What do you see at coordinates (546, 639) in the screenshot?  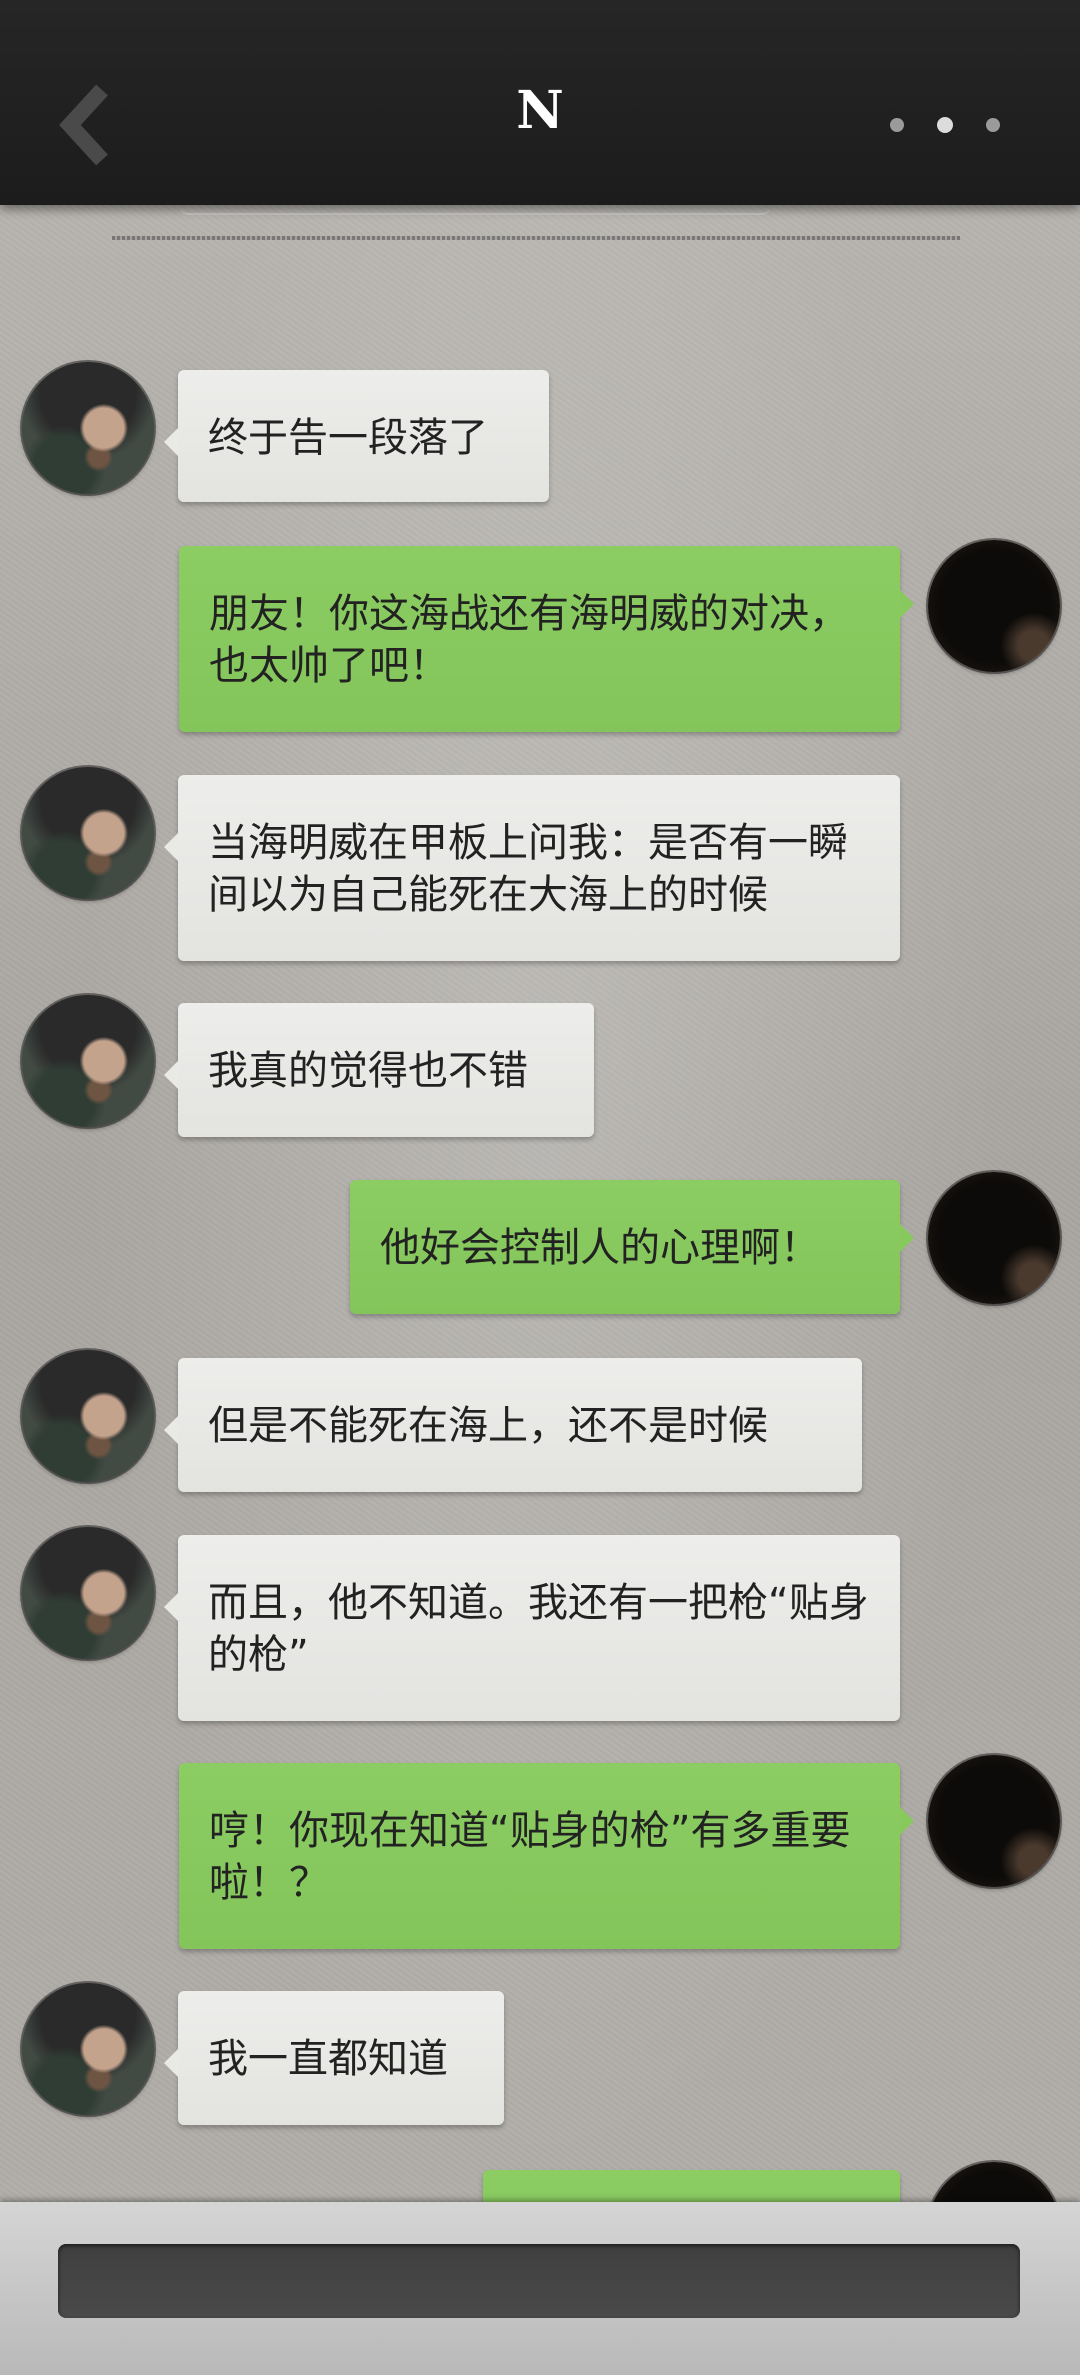 I see `outgoing-message: 朋友！你这海战还有海明威的对决，也太帅了吧！` at bounding box center [546, 639].